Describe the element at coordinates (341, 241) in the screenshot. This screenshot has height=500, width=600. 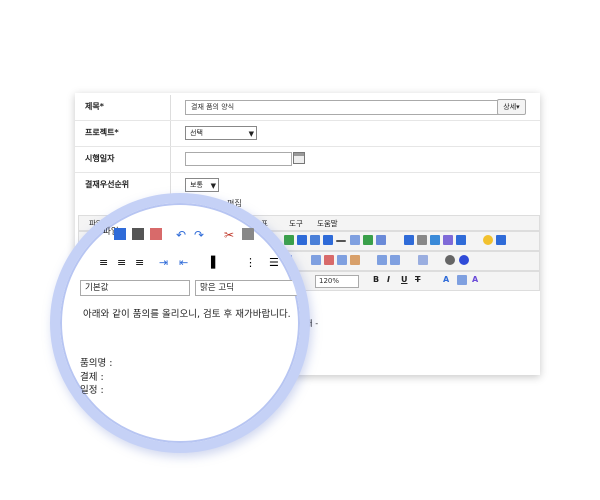
I see `horizontal-rule-icon` at that location.